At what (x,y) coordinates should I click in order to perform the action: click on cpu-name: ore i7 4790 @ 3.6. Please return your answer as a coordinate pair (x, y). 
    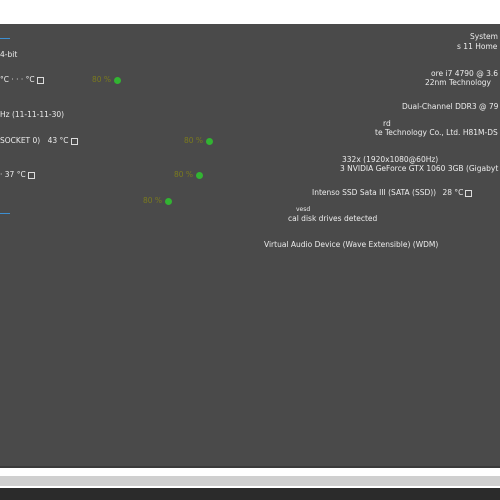
    Looking at the image, I should click on (465, 73).